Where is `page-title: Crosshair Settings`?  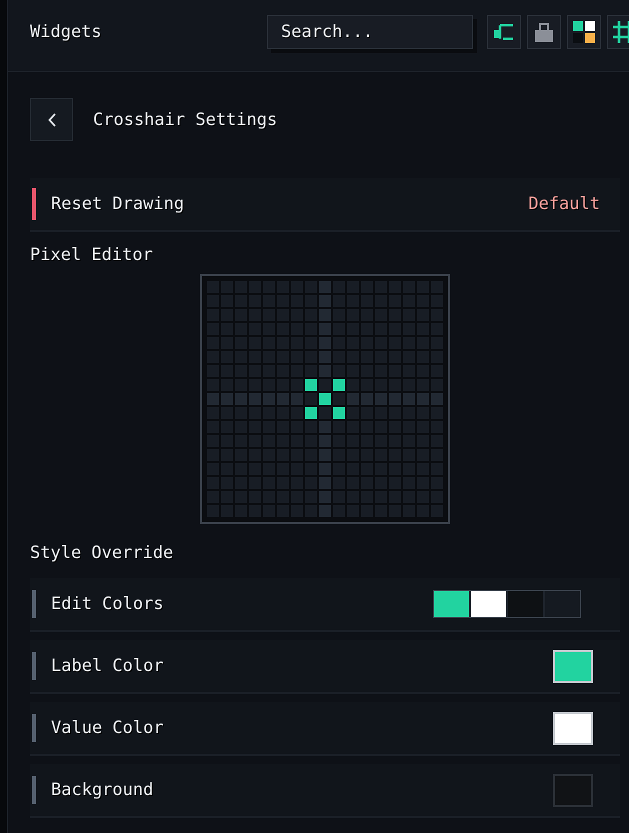
page-title: Crosshair Settings is located at coordinates (185, 119).